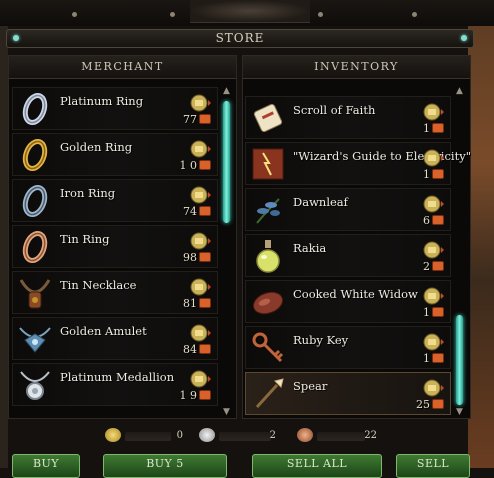 The image size is (494, 478). I want to click on buy-5-button: BUY 5, so click(165, 466).